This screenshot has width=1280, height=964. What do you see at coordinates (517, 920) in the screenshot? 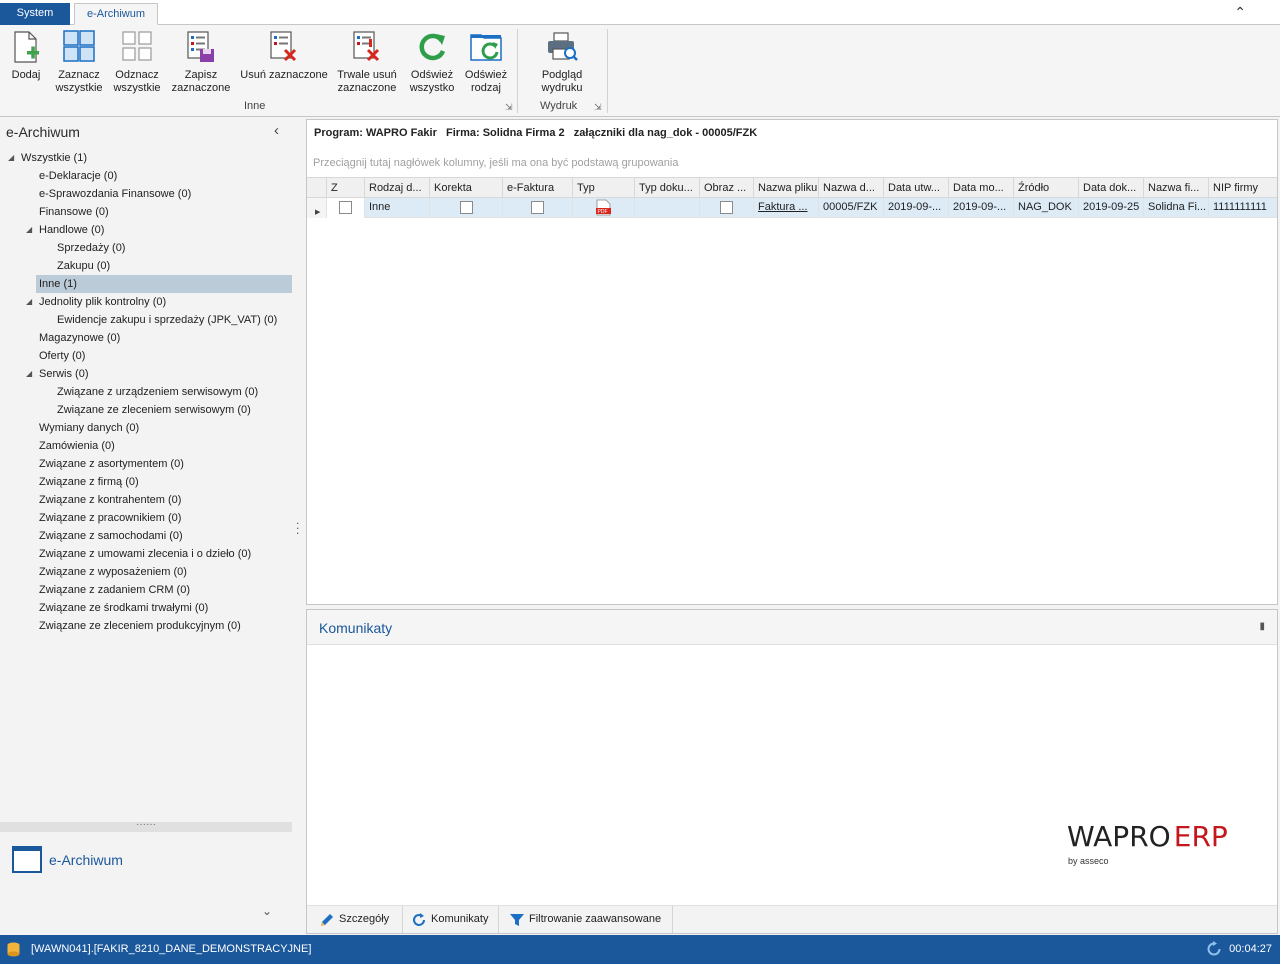
I see `filter-icon` at bounding box center [517, 920].